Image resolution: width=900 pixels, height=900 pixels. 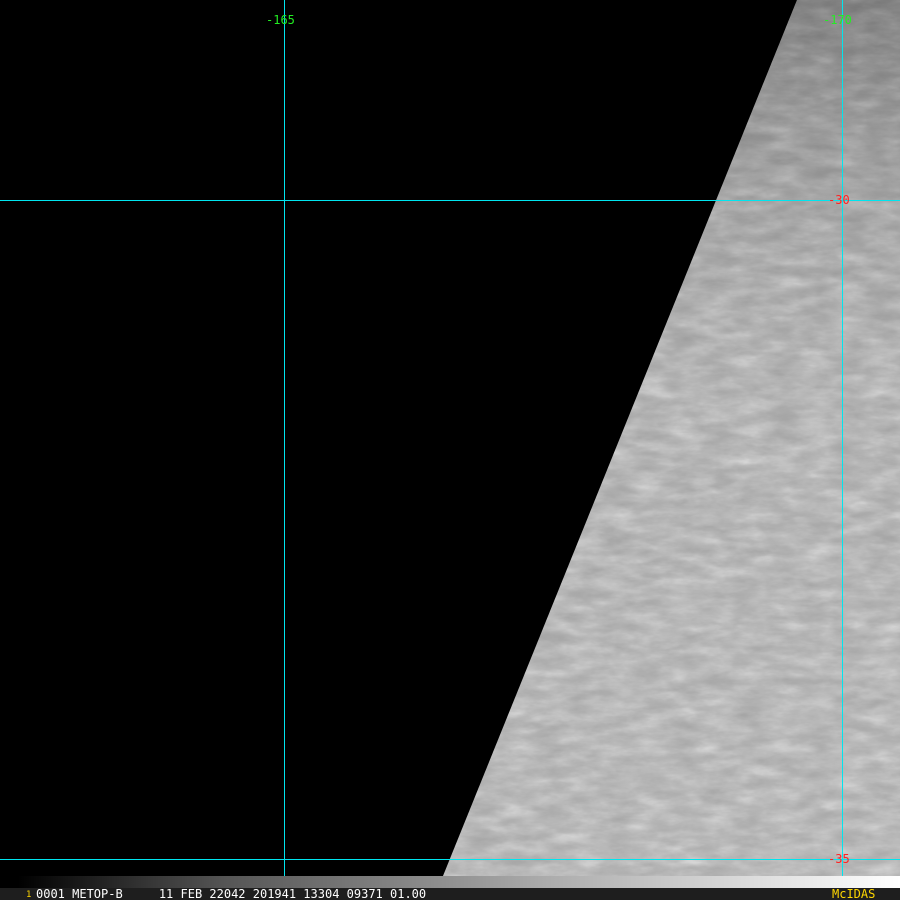 What do you see at coordinates (854, 893) in the screenshot?
I see `mcidas-brand: McIDAS` at bounding box center [854, 893].